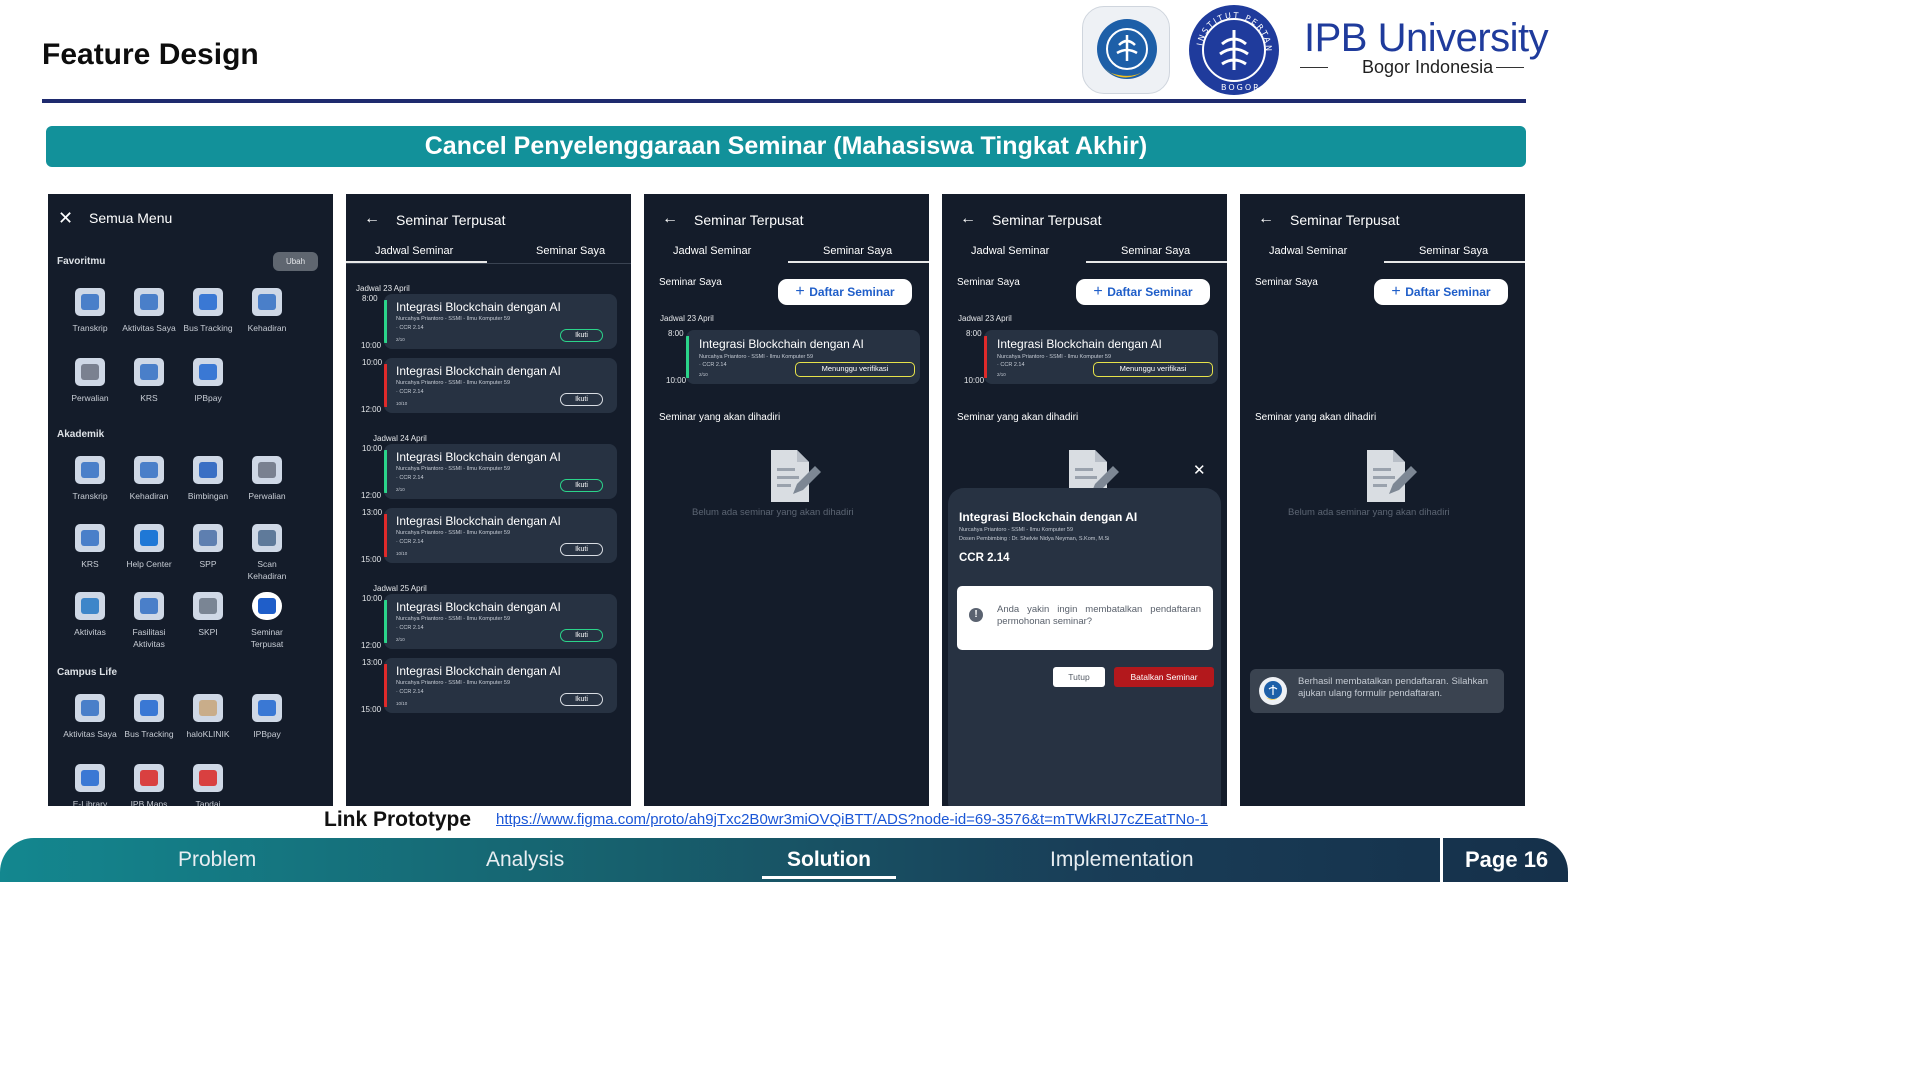 This screenshot has width=1920, height=1080. Describe the element at coordinates (267, 622) in the screenshot. I see `menu-item: Seminar Terpusat` at that location.